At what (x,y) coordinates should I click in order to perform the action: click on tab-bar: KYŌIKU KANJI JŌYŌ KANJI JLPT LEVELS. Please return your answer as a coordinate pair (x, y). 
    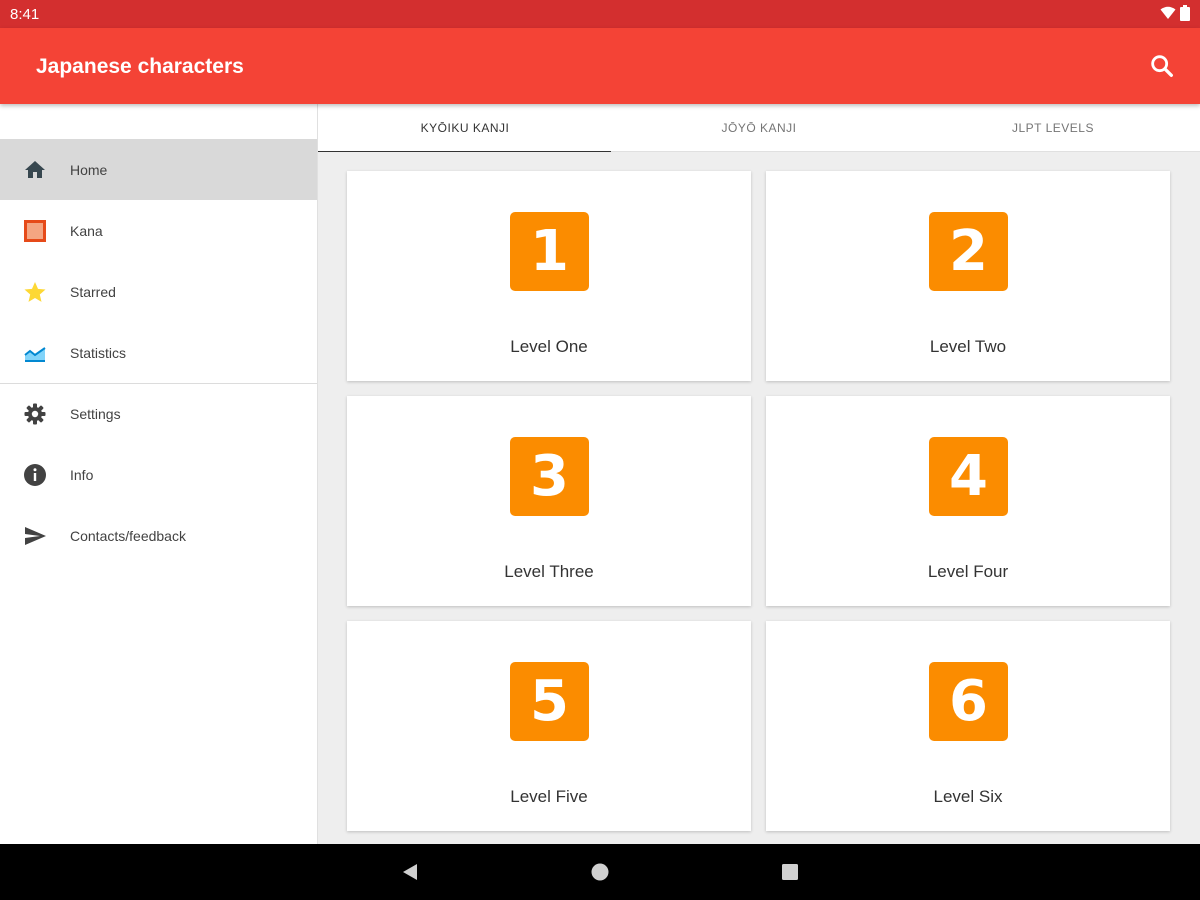
    Looking at the image, I should click on (759, 128).